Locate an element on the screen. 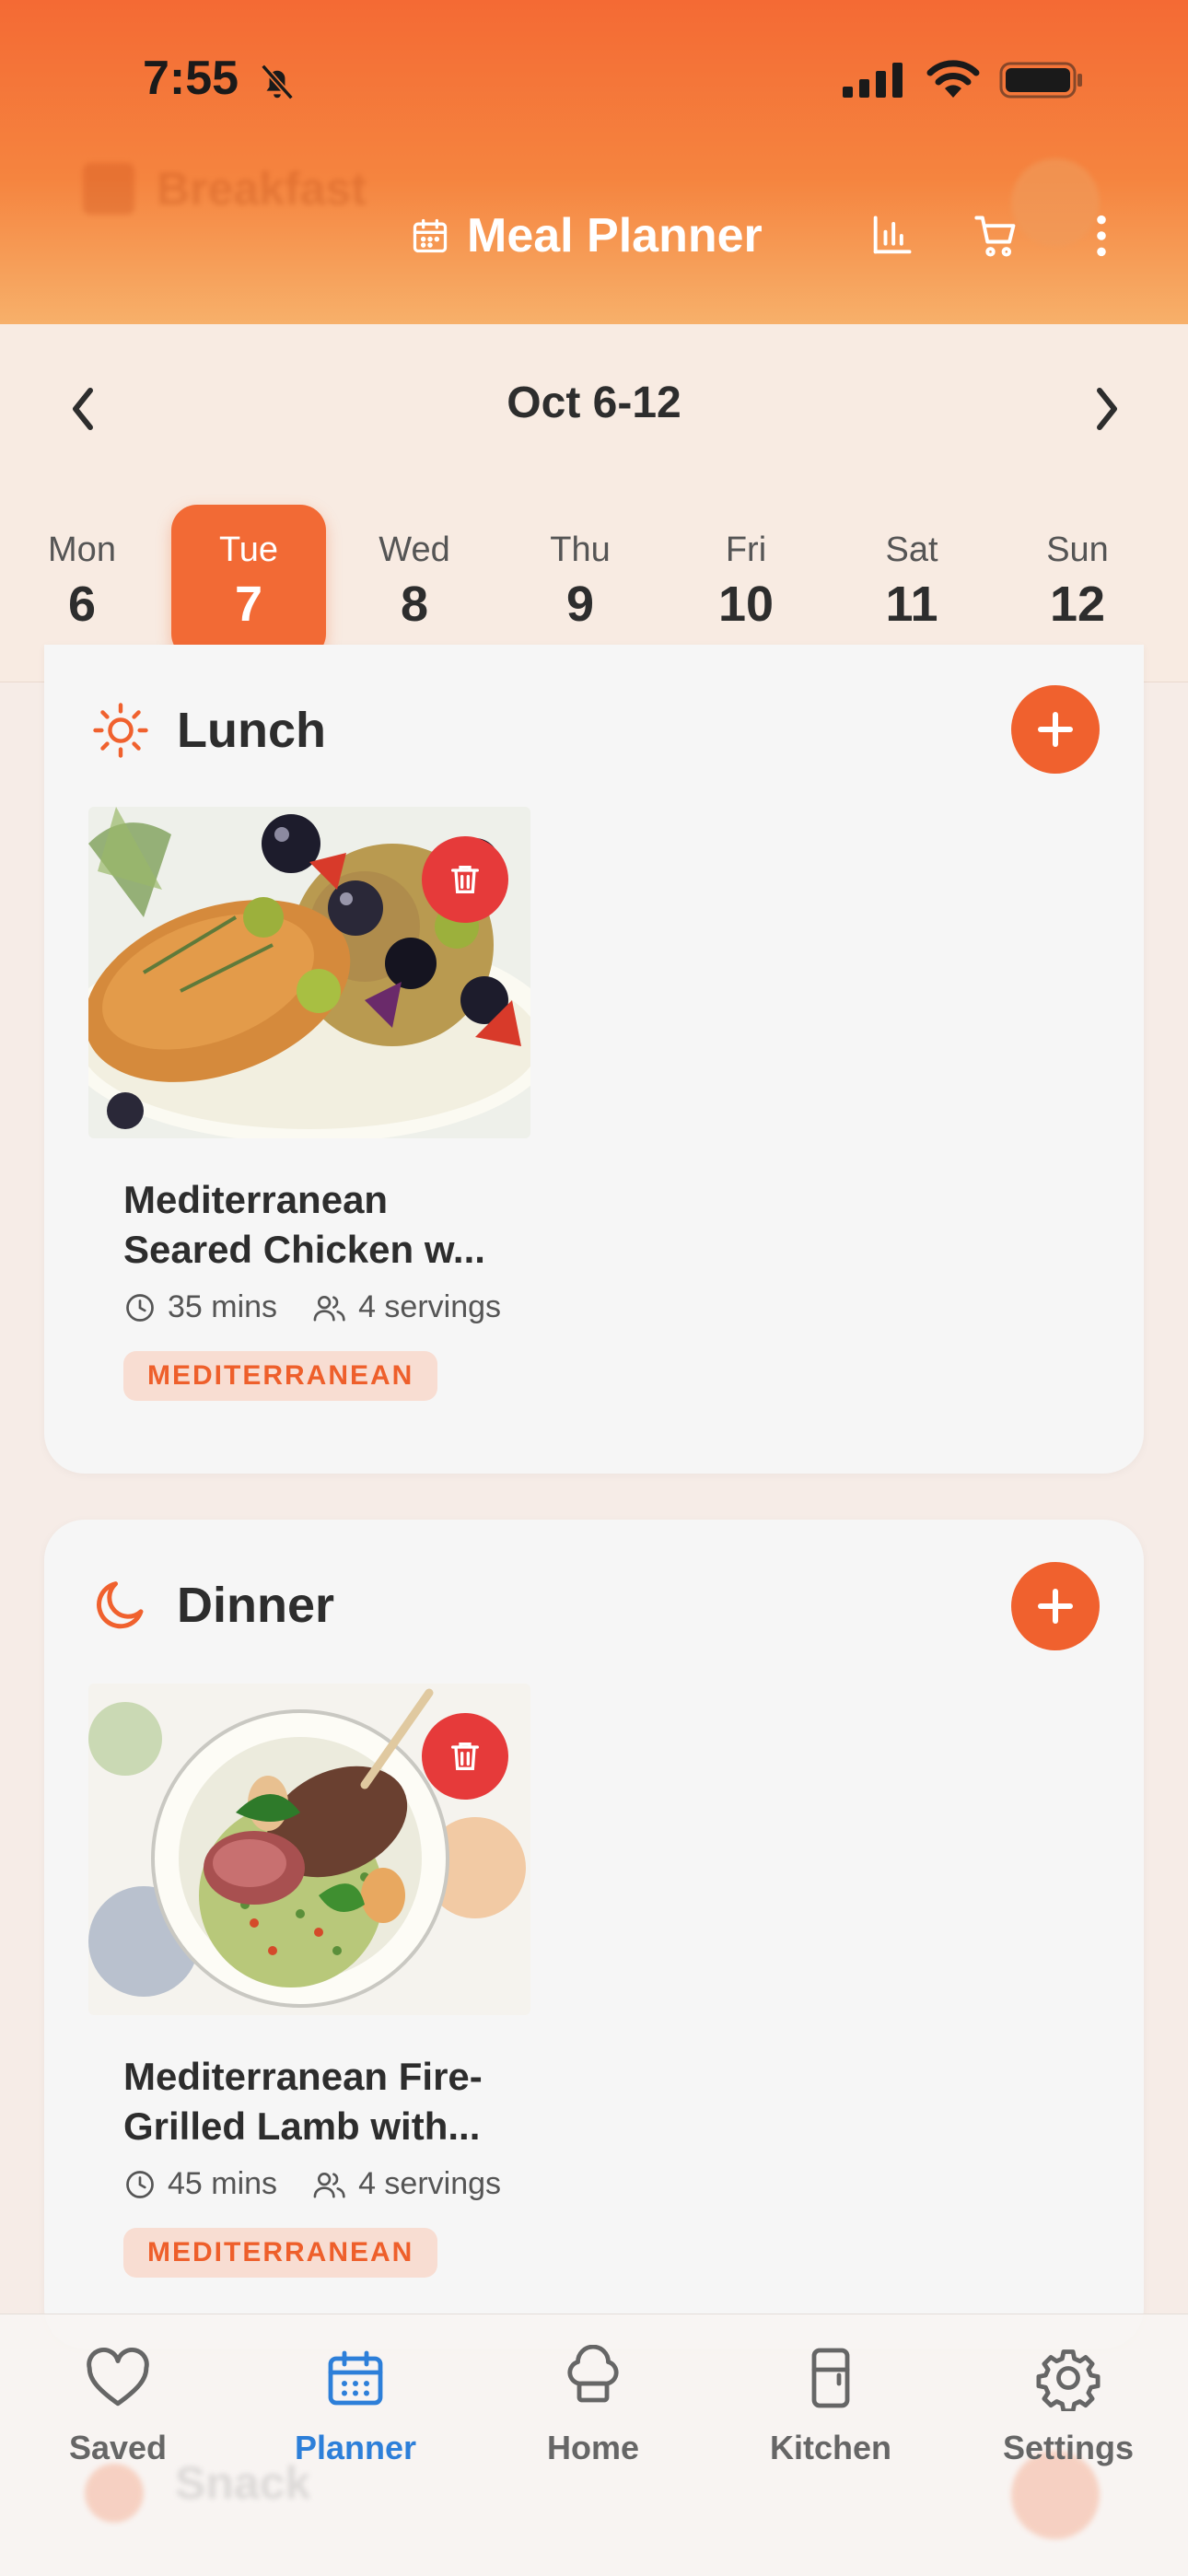 The image size is (1188, 2576). lunch-header: Lunch is located at coordinates (208, 730).